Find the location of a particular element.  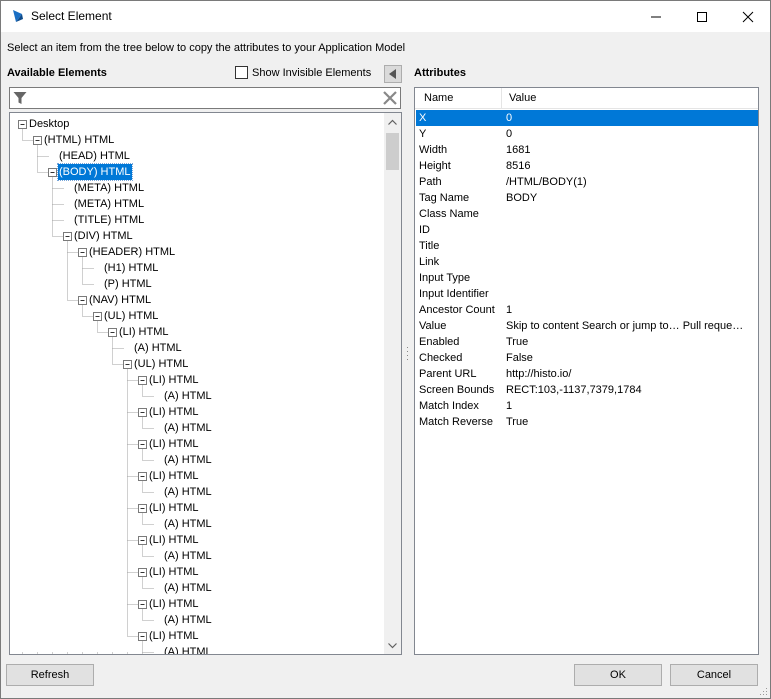

attribute-row: Link is located at coordinates (587, 262).